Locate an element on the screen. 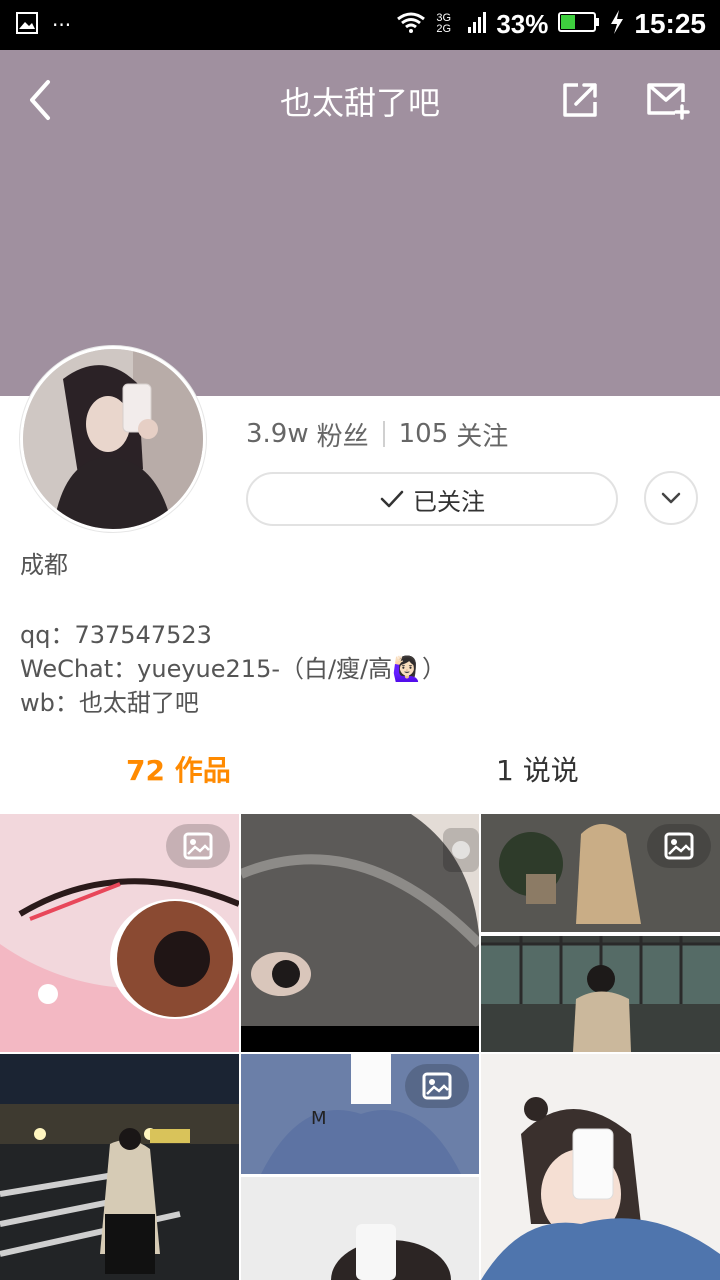  svg-text: M is located at coordinates (319, 1118).